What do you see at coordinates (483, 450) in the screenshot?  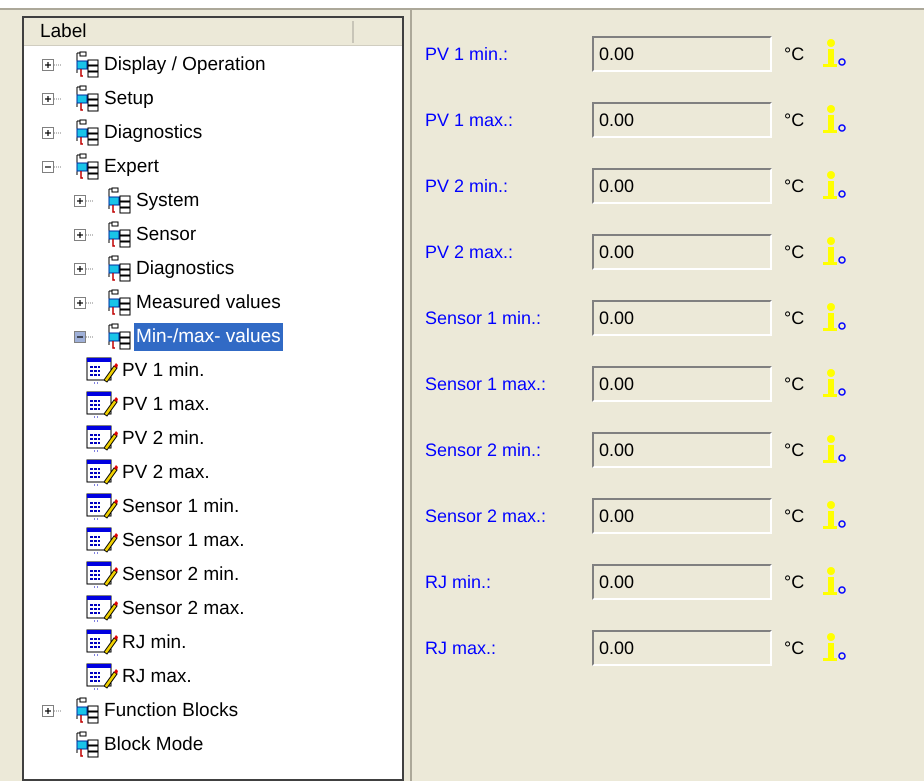 I see `field-label: Sensor 2 min.:` at bounding box center [483, 450].